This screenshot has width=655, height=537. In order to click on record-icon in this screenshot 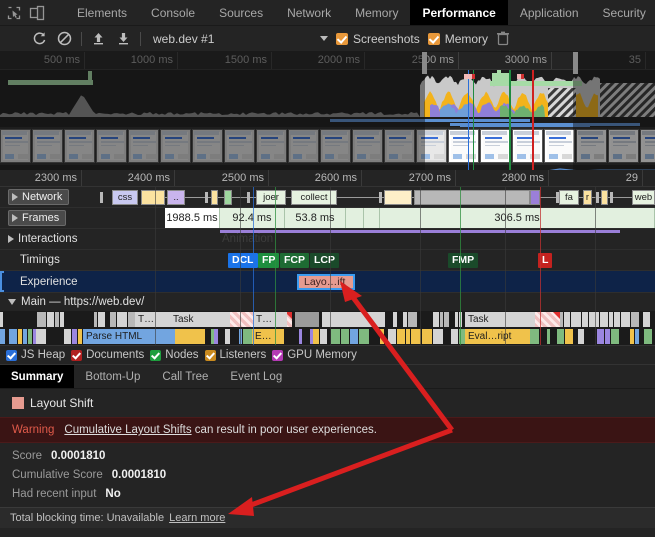, I will do `click(14, 38)`.